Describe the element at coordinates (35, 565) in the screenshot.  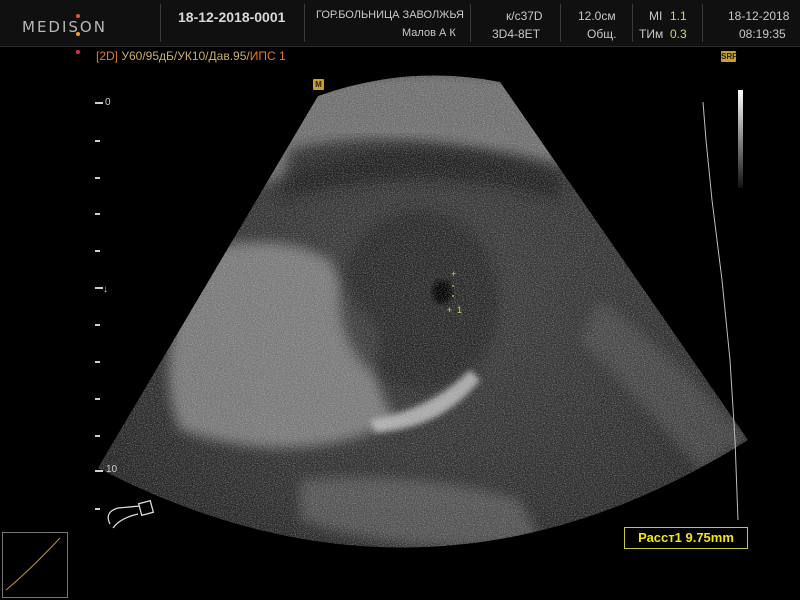
I see `gray-map-preview` at that location.